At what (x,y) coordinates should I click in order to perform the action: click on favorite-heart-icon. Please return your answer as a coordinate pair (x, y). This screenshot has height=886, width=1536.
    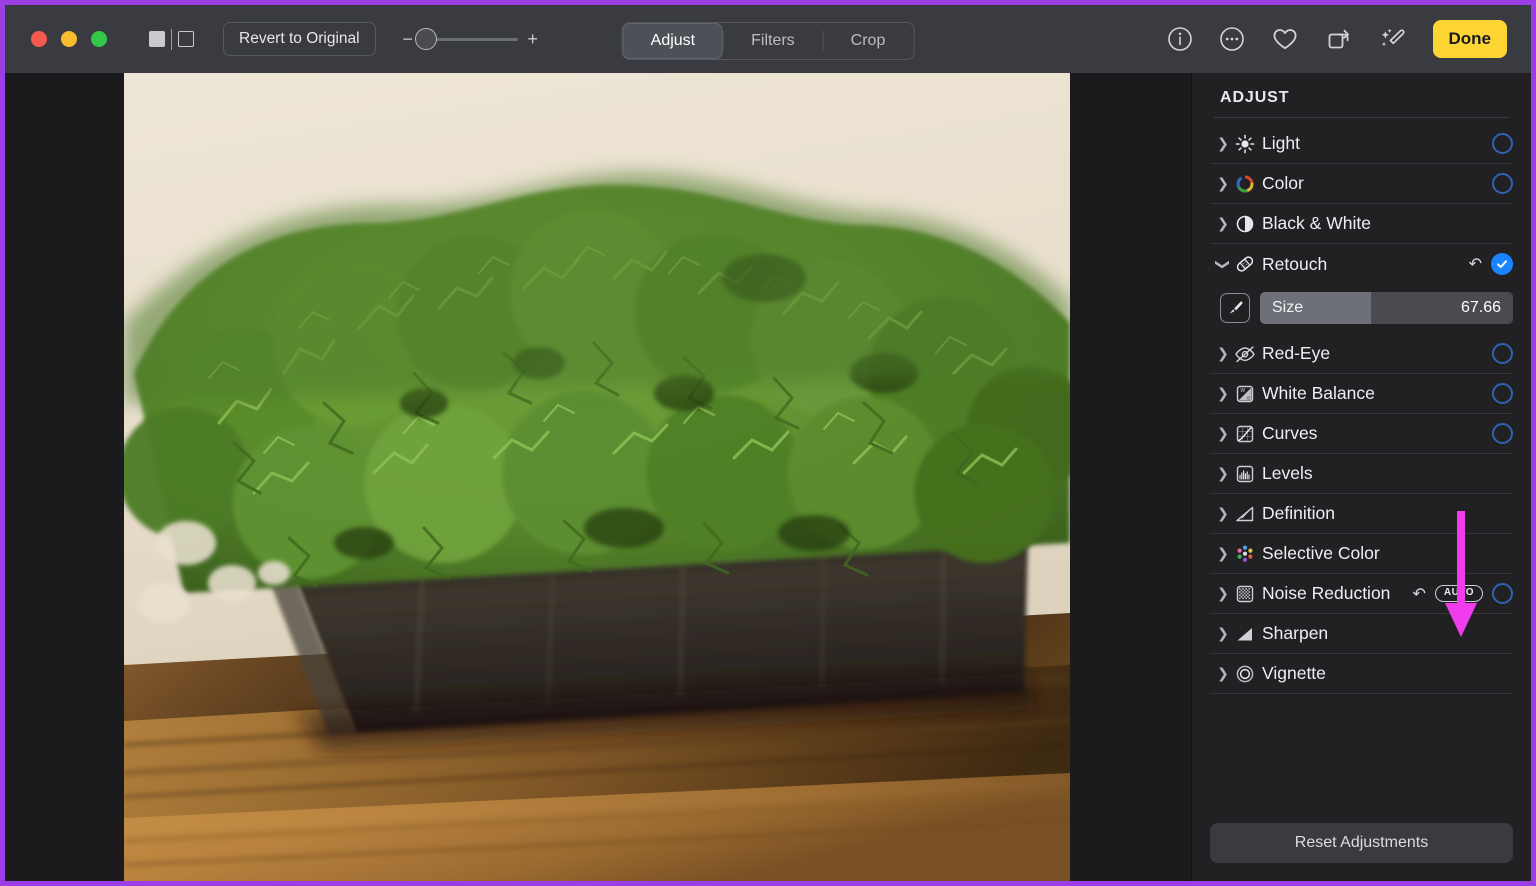
    Looking at the image, I should click on (1285, 39).